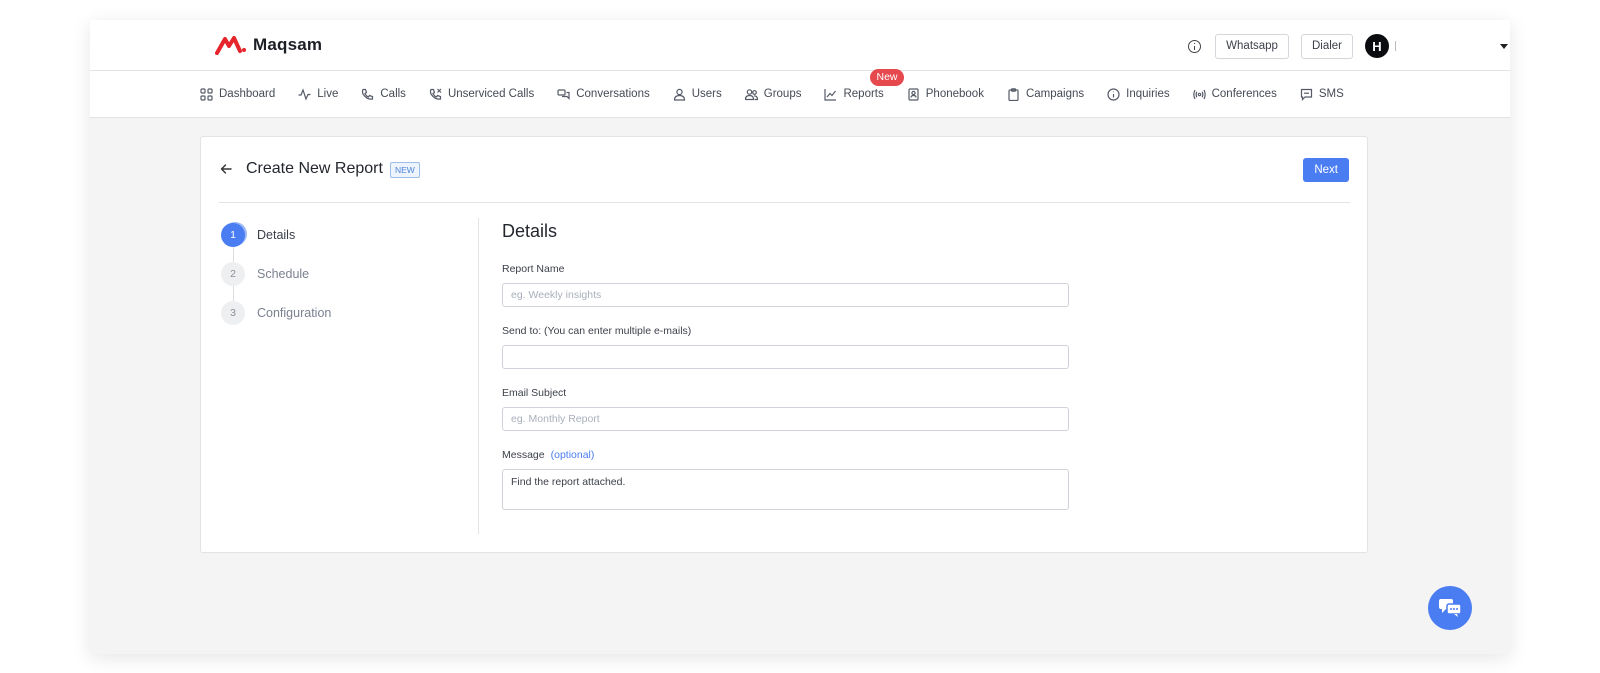 The width and height of the screenshot is (1600, 673). What do you see at coordinates (1055, 94) in the screenshot?
I see `nav-label: Campaigns` at bounding box center [1055, 94].